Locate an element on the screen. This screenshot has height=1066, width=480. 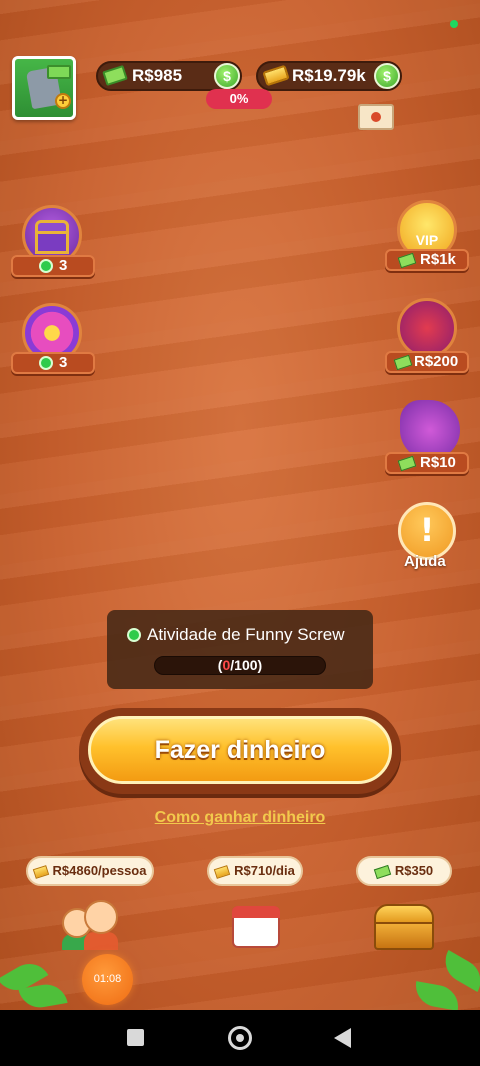
gift-reward-amount: R$200 is located at coordinates (436, 361).